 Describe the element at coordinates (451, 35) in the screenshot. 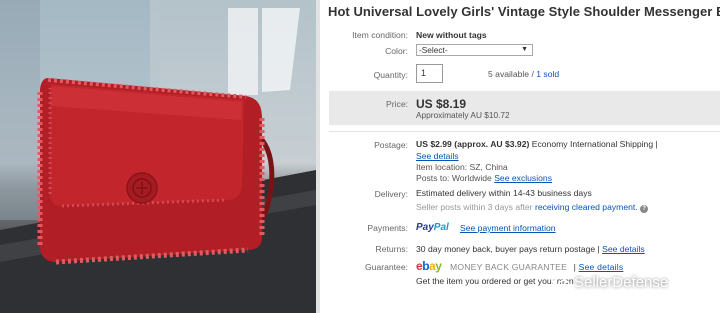

I see `condition-value: New without tags` at that location.